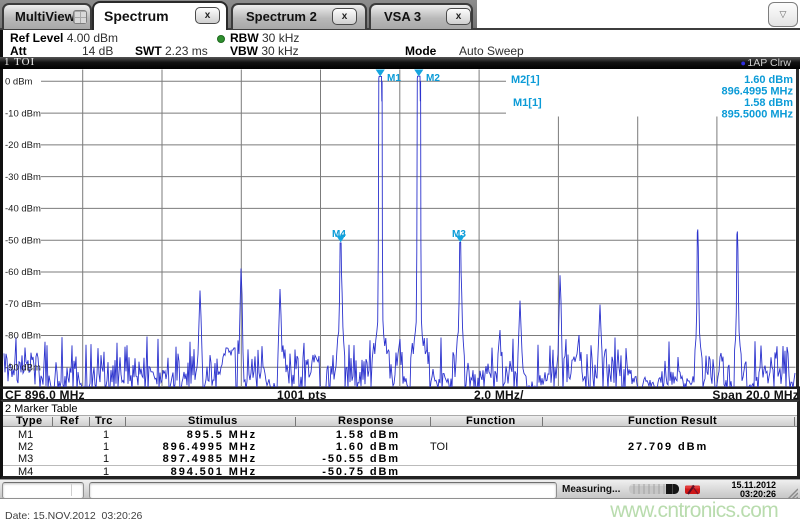  I want to click on svg-text: M1[1], so click(527, 103).